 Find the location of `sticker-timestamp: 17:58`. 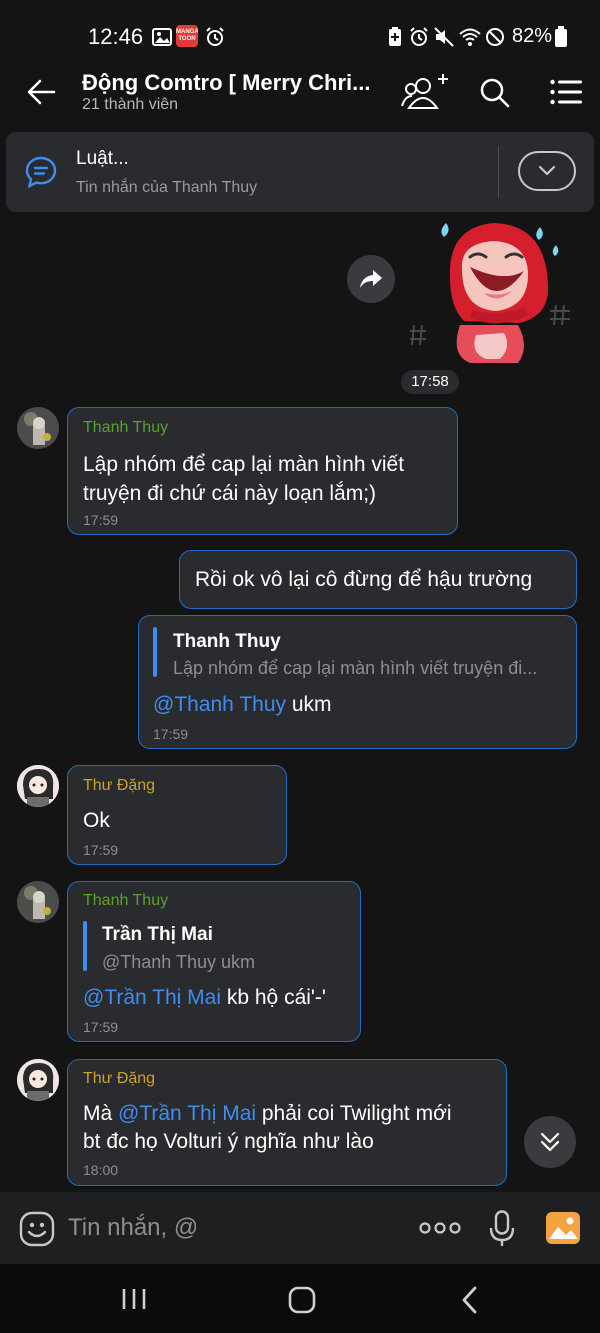

sticker-timestamp: 17:58 is located at coordinates (430, 382).